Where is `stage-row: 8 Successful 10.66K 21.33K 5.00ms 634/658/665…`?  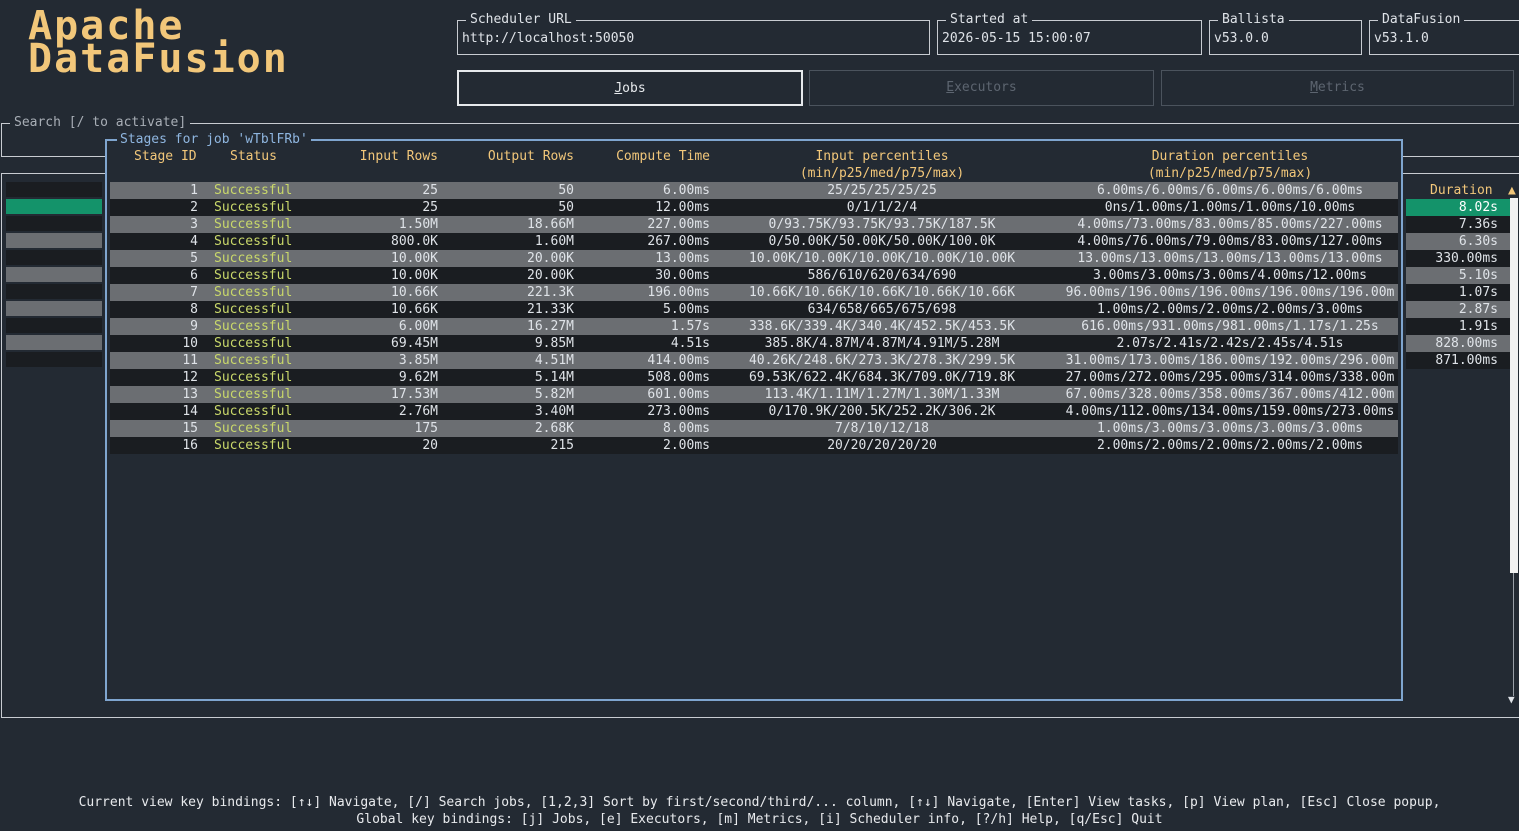 stage-row: 8 Successful 10.66K 21.33K 5.00ms 634/658/665… is located at coordinates (754, 309).